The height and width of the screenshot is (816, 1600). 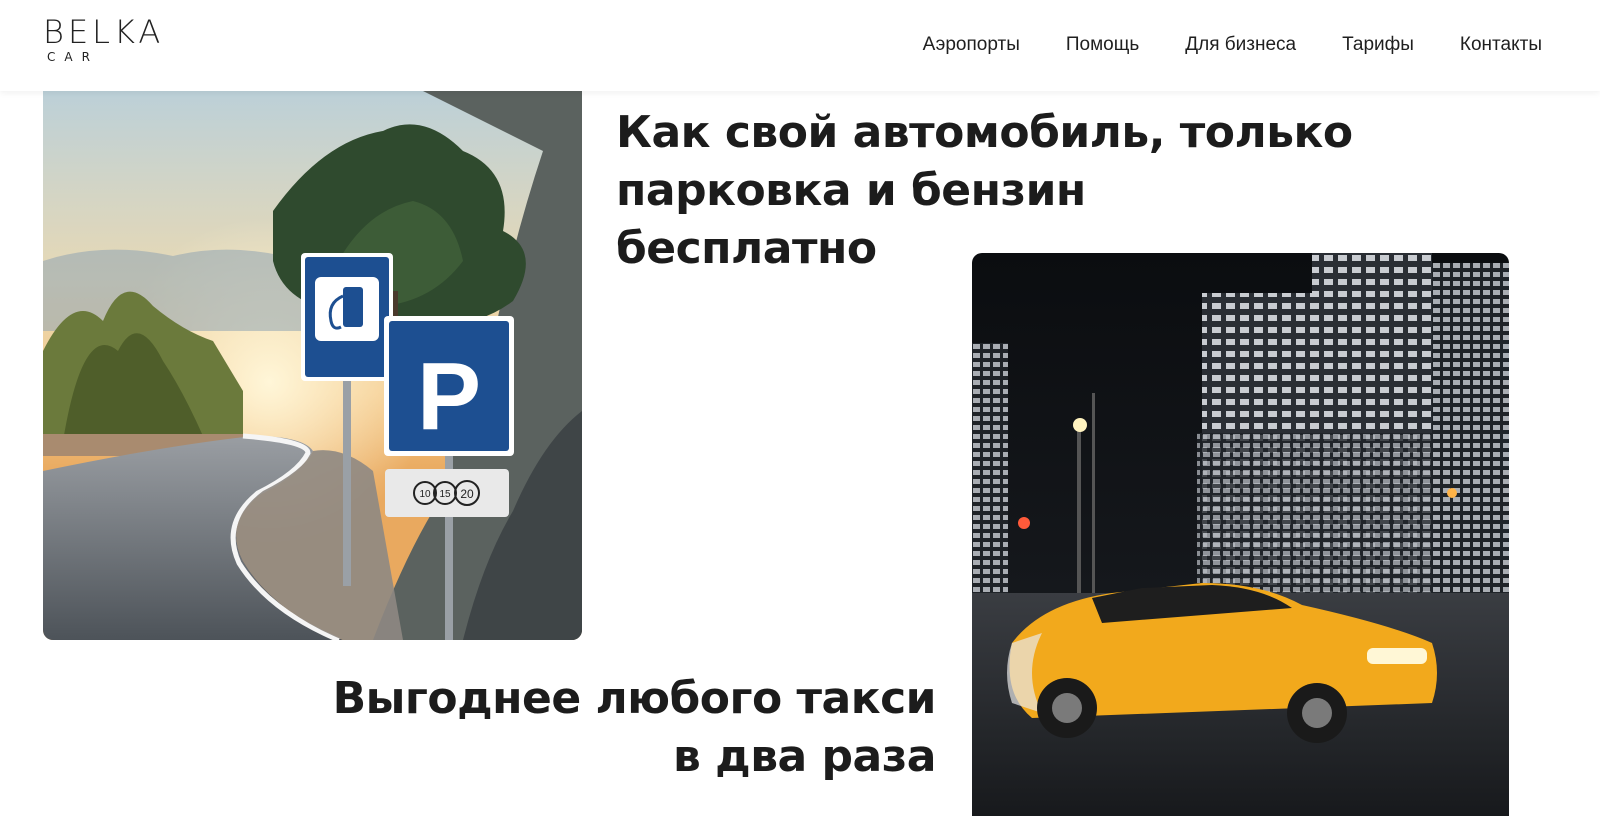 What do you see at coordinates (971, 45) in the screenshot?
I see `nav-link-airports: Аэропорты` at bounding box center [971, 45].